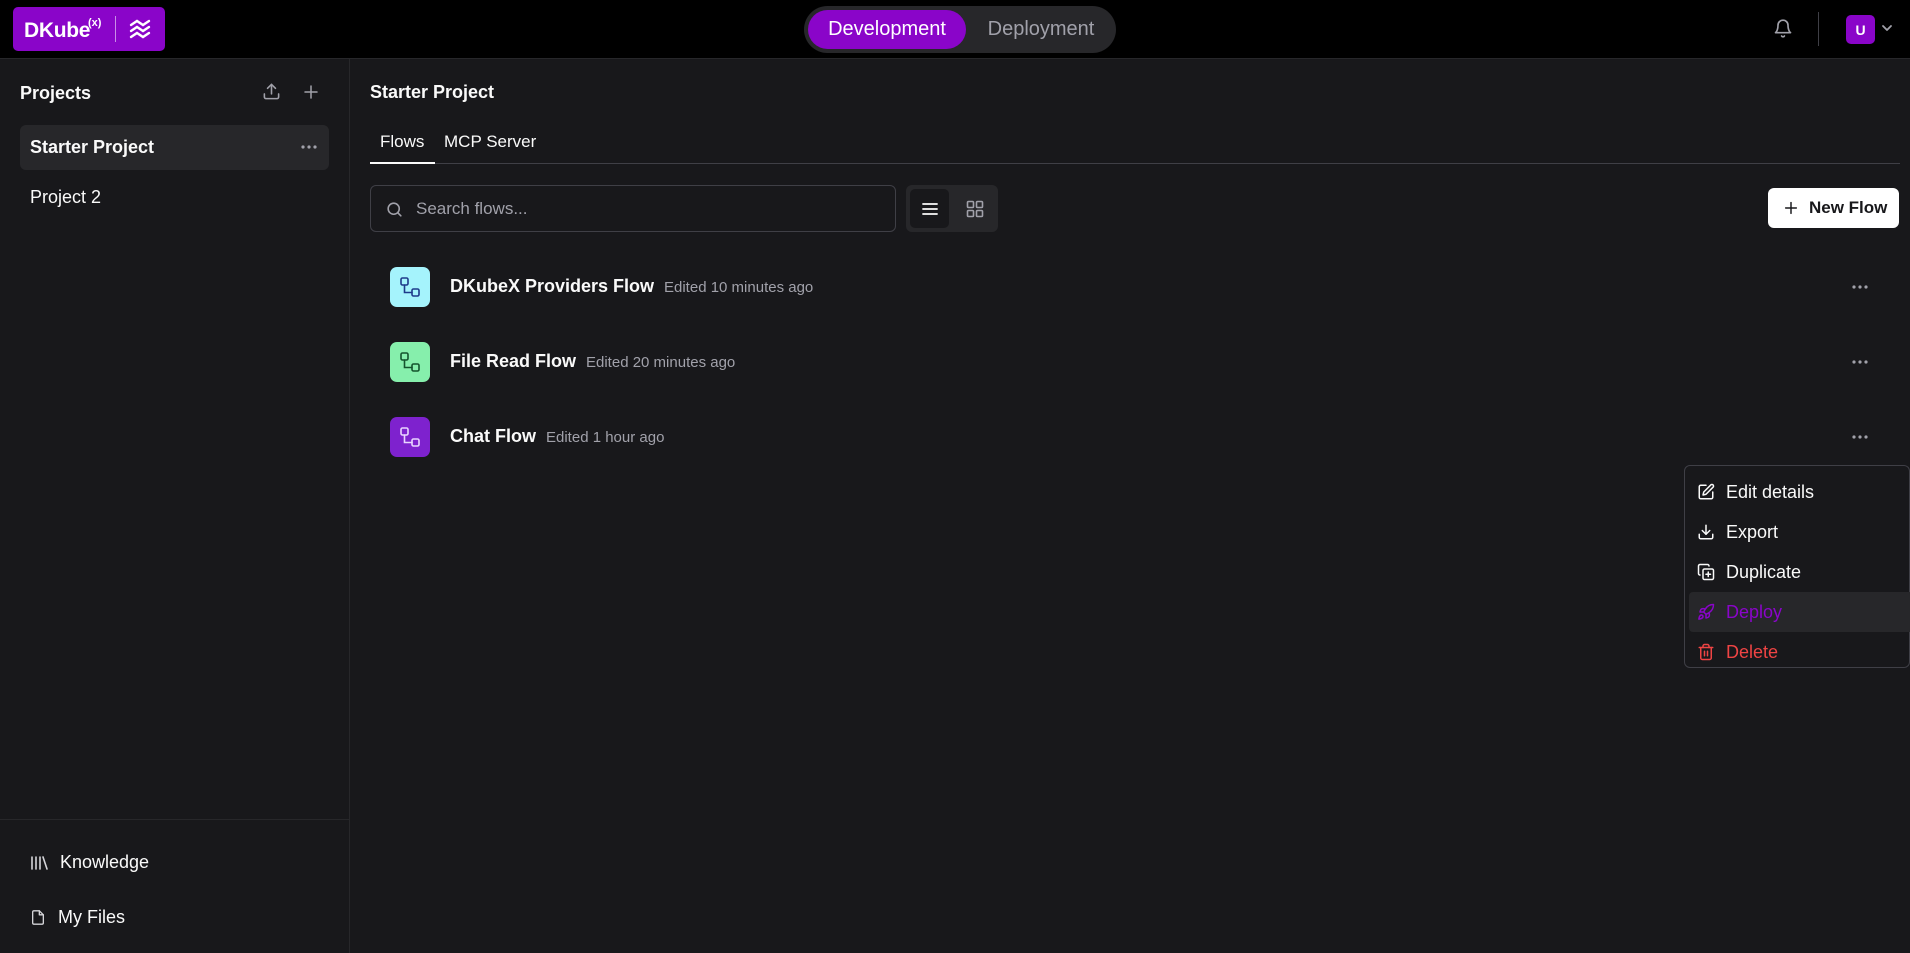 This screenshot has height=953, width=1910. I want to click on flow-edited-time: Edited 10 minutes ago, so click(739, 287).